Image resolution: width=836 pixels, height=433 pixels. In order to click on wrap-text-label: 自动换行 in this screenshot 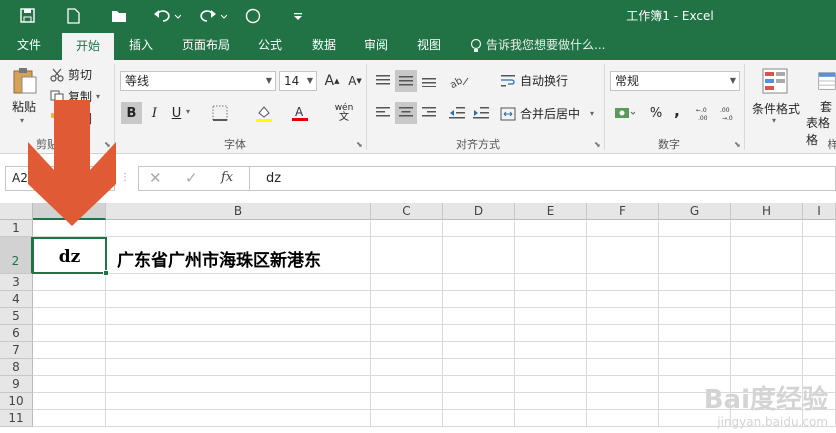, I will do `click(544, 81)`.